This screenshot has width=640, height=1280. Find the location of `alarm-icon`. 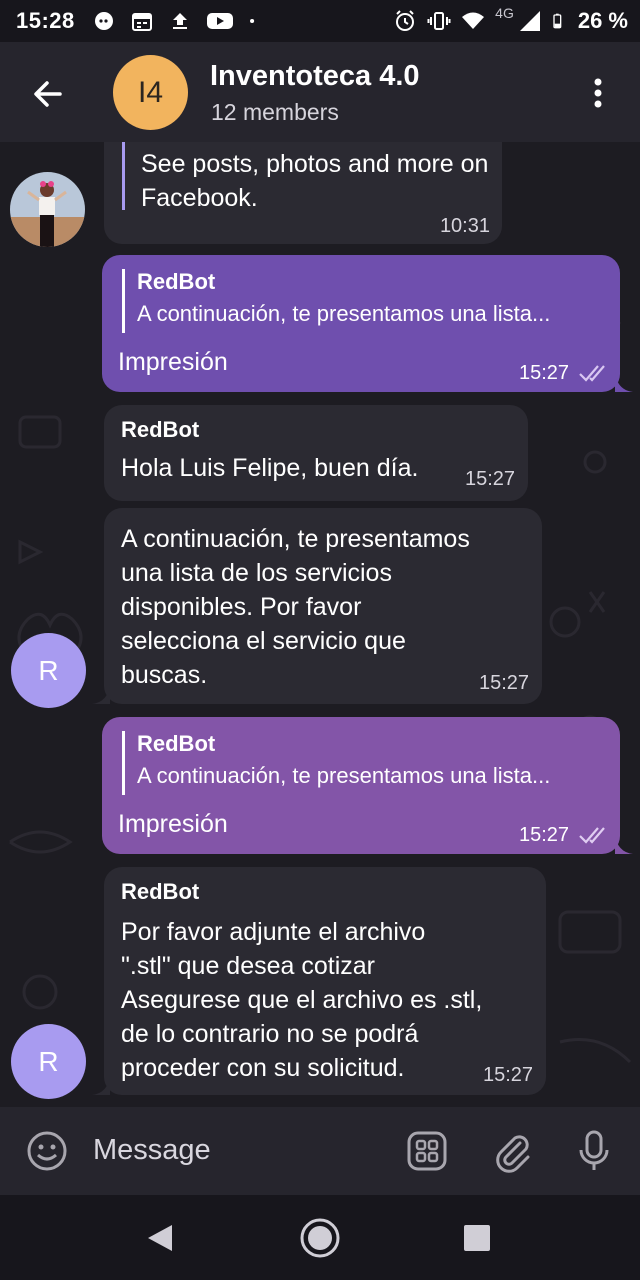

alarm-icon is located at coordinates (405, 20).